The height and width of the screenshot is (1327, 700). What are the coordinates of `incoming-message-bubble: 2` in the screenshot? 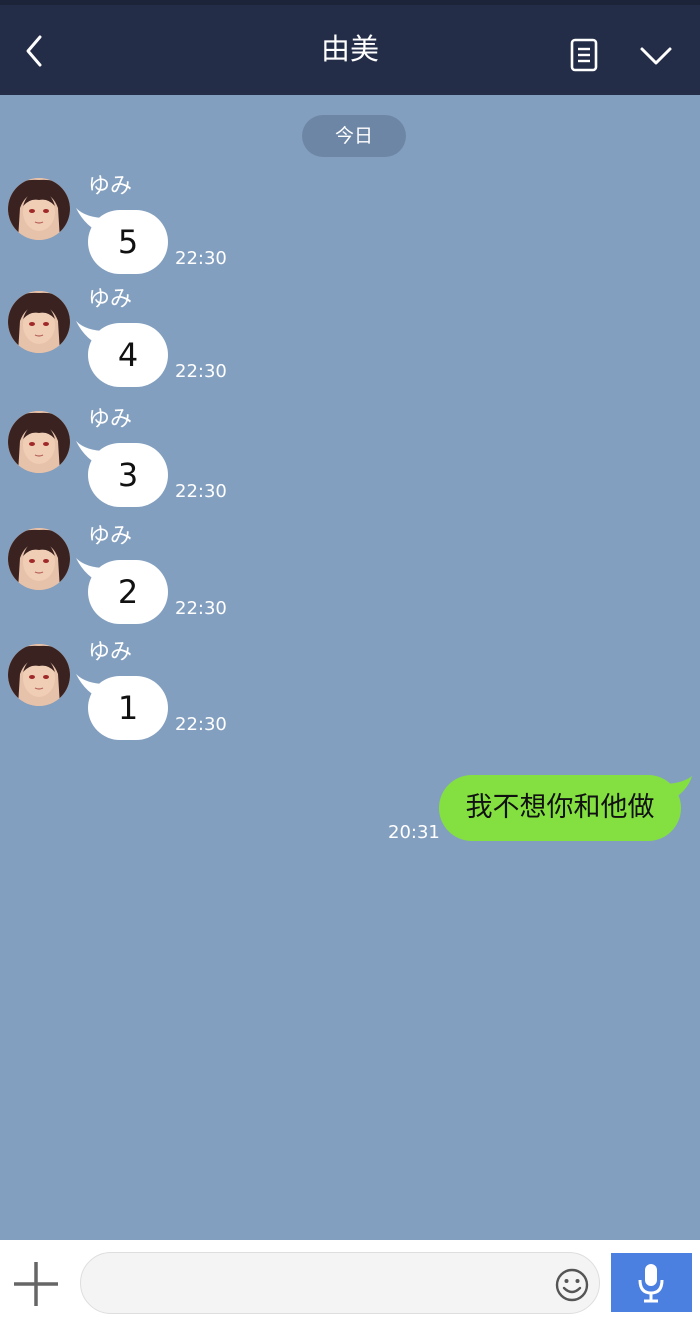 It's located at (128, 592).